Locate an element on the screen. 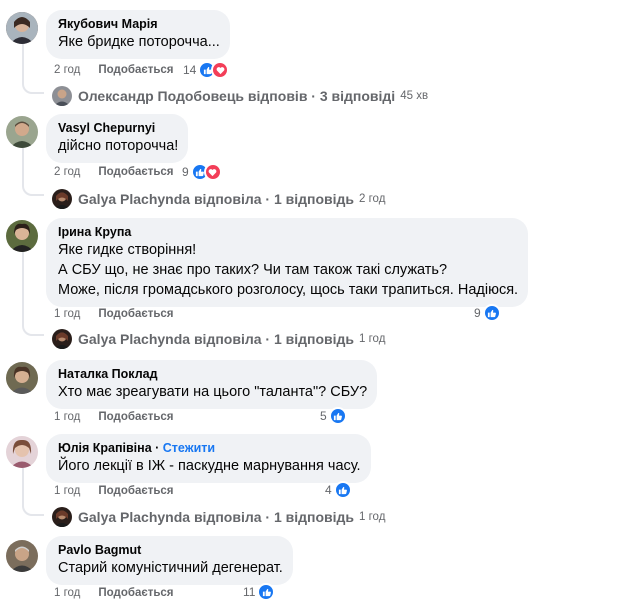 This screenshot has height=600, width=619. comment-bubble: Vasyl Chepurnyi дійсно поторочча! is located at coordinates (117, 138).